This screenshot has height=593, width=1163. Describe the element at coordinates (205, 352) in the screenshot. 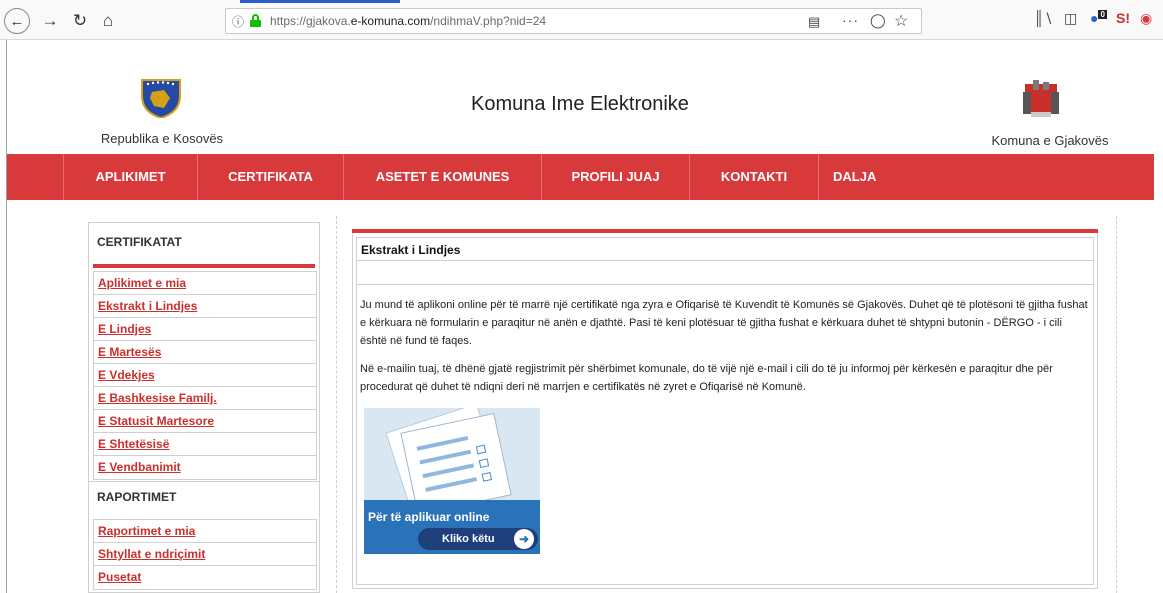

I see `sidebar-link-e-martesës: E Martesës` at that location.